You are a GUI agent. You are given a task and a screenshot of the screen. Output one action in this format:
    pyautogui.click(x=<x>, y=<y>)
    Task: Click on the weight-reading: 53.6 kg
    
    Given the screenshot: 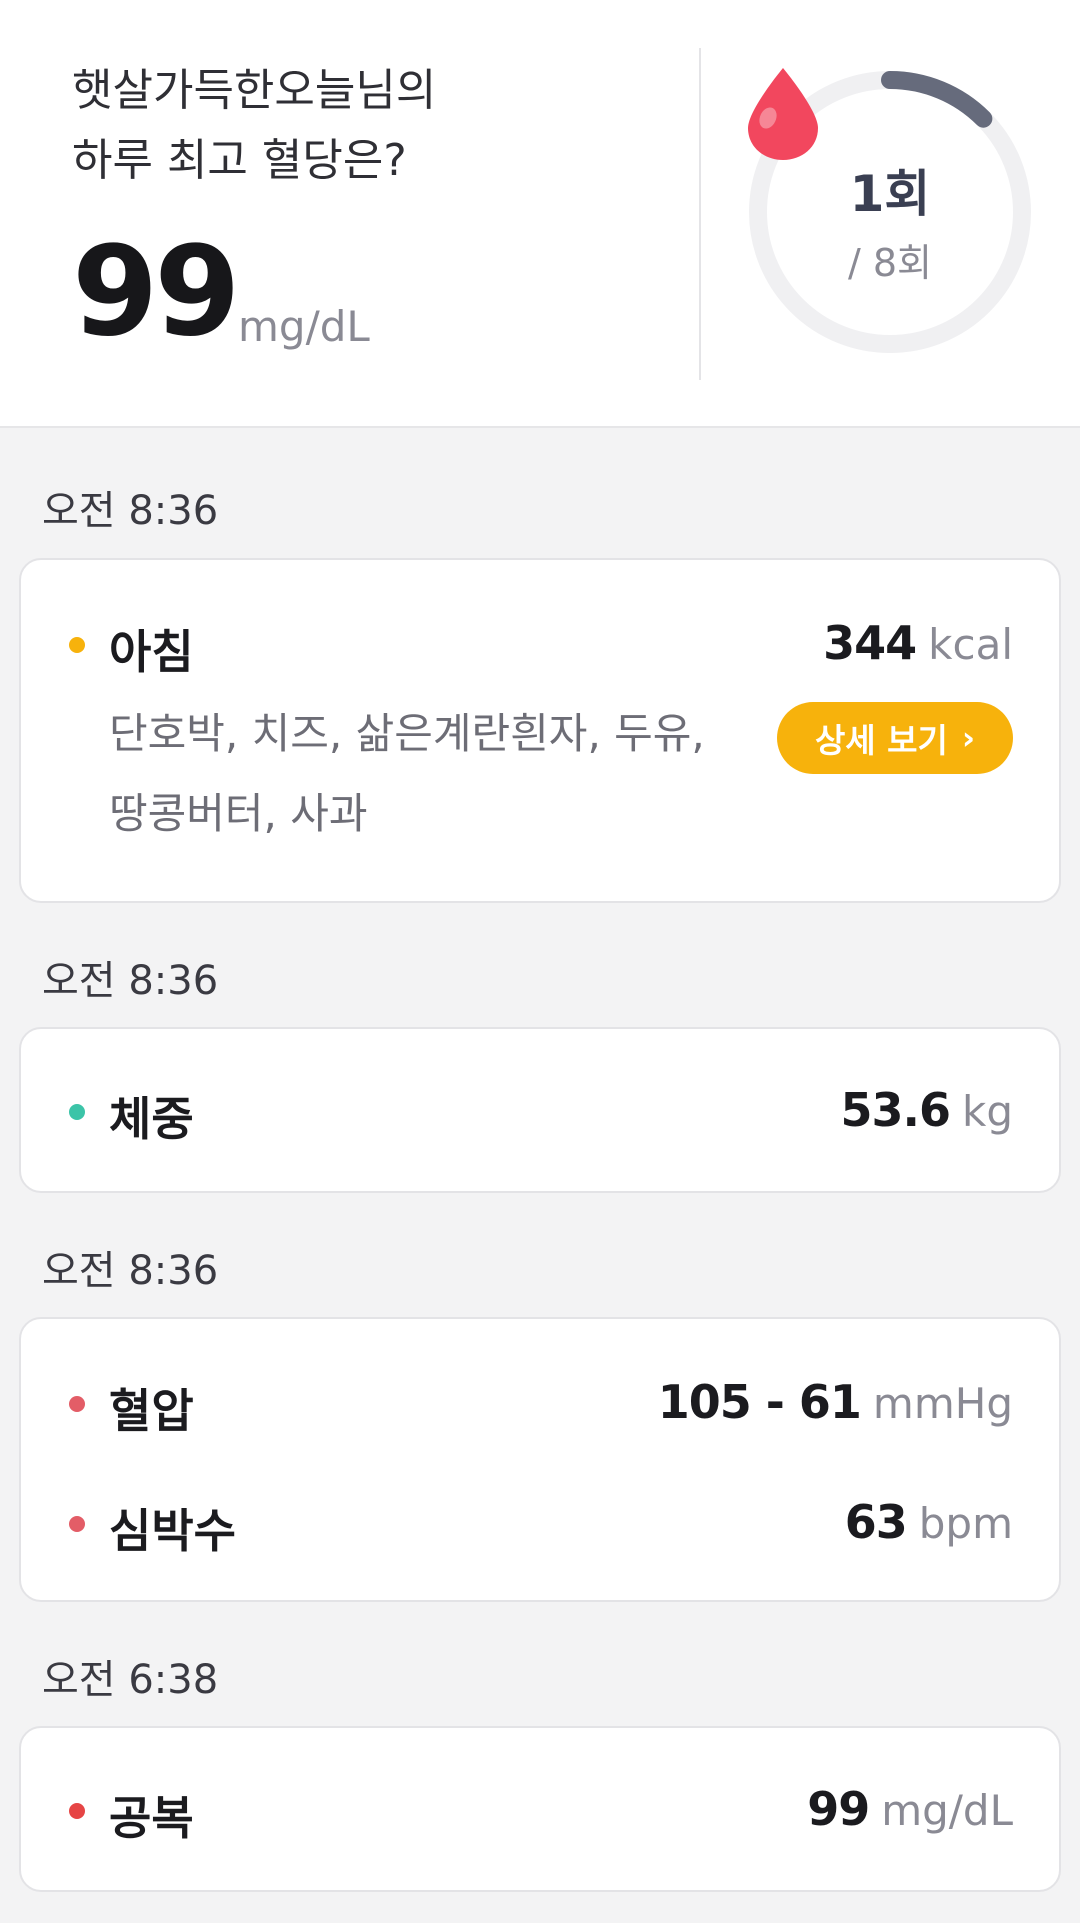 What is the action you would take?
    pyautogui.click(x=927, y=1110)
    